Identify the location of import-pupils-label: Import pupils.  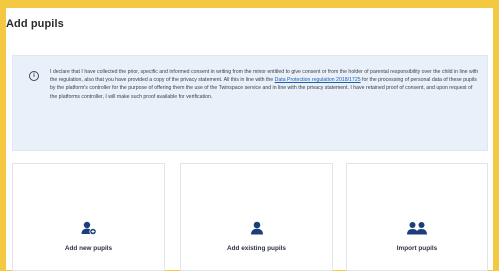
(417, 248).